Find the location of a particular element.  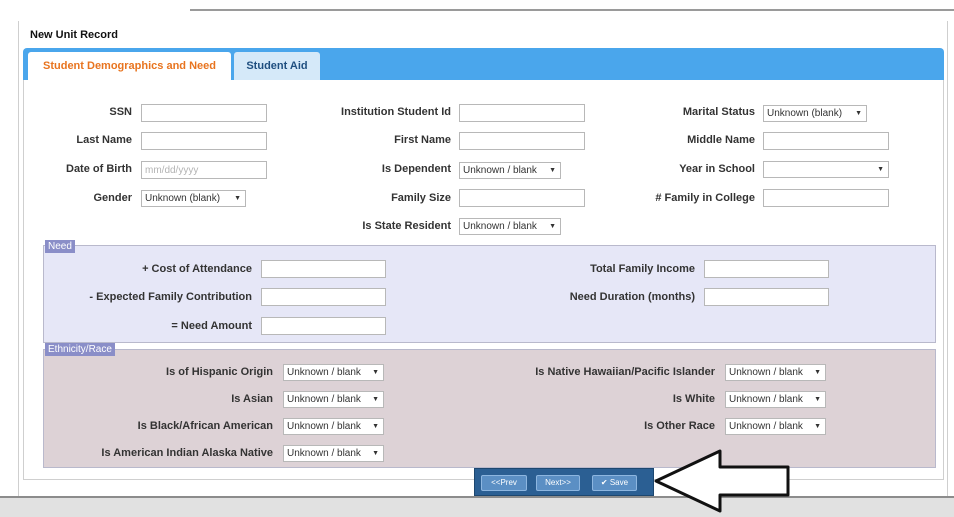

gender-label: Gender is located at coordinates (112, 198).